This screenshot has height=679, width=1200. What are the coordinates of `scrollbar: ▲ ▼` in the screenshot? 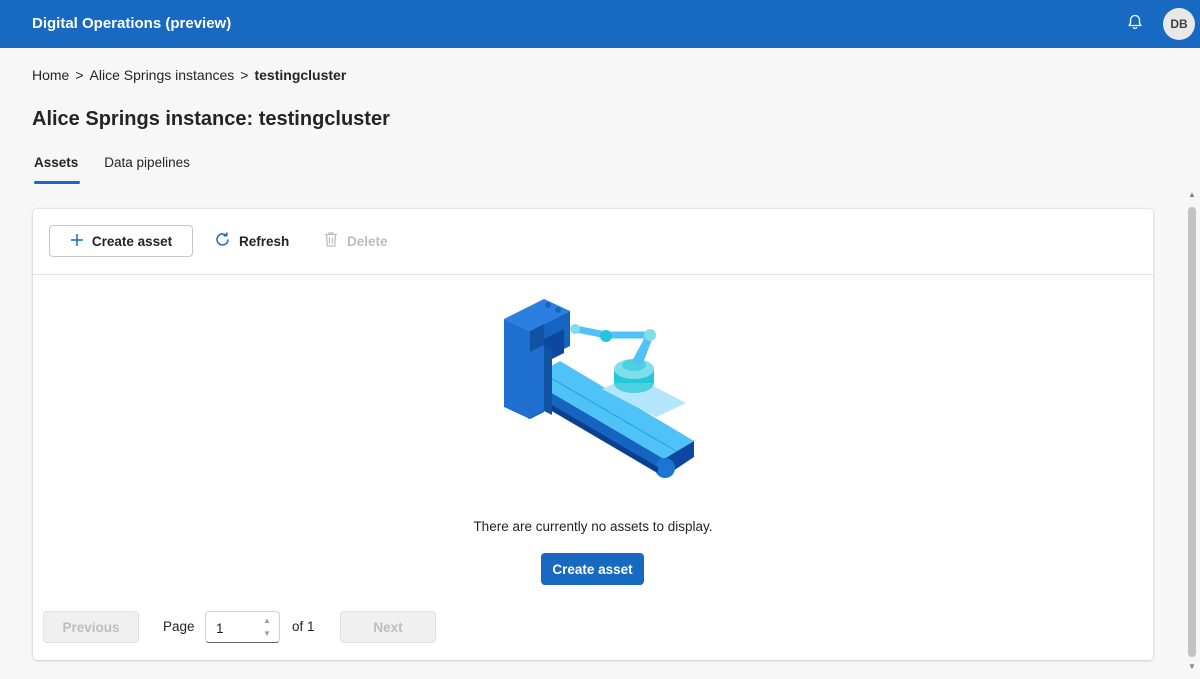 It's located at (1192, 432).